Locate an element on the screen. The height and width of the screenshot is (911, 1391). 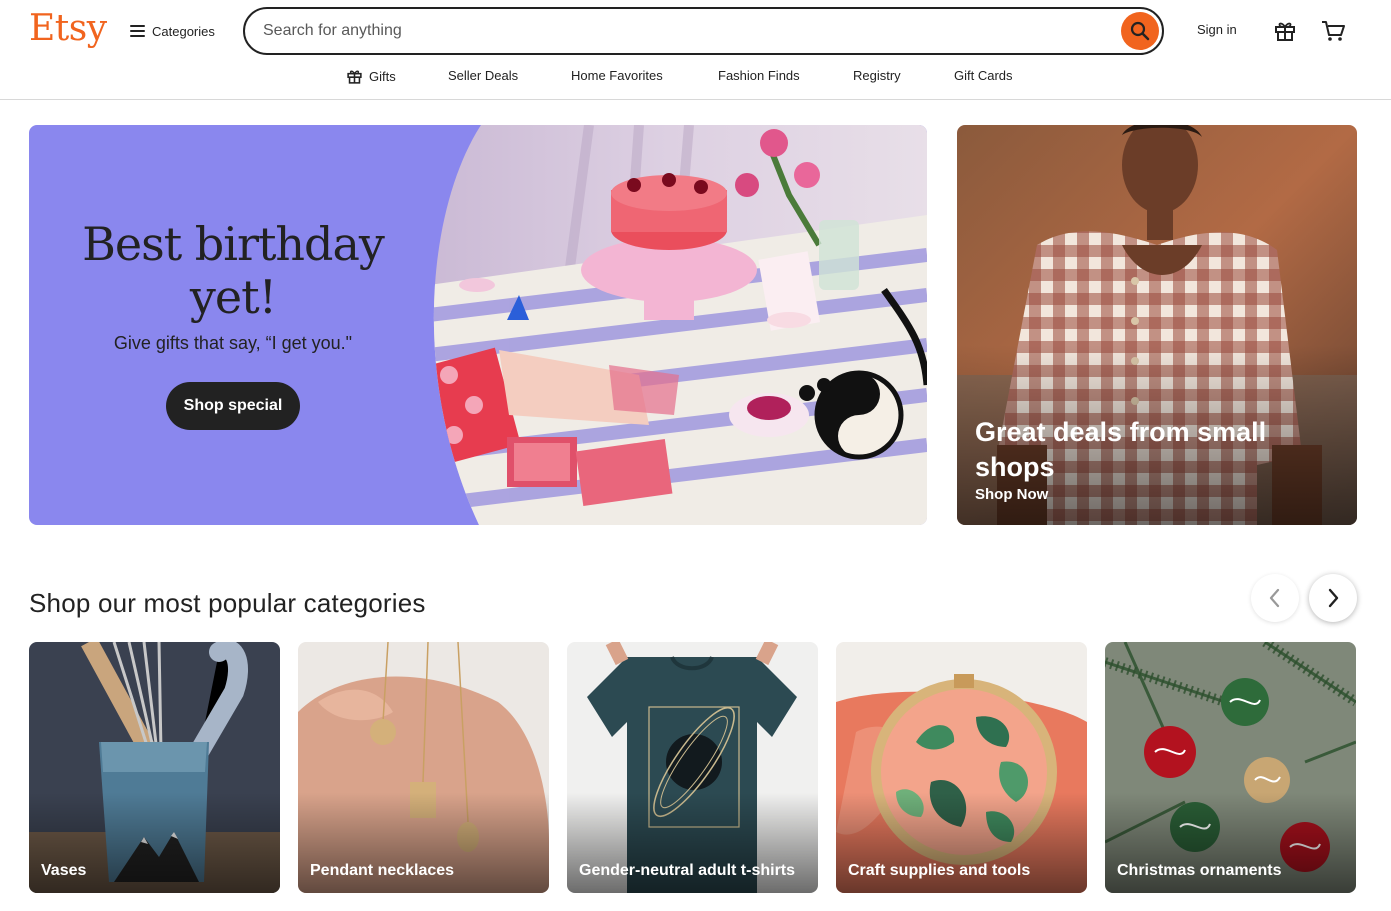
search-bar is located at coordinates (703, 31).